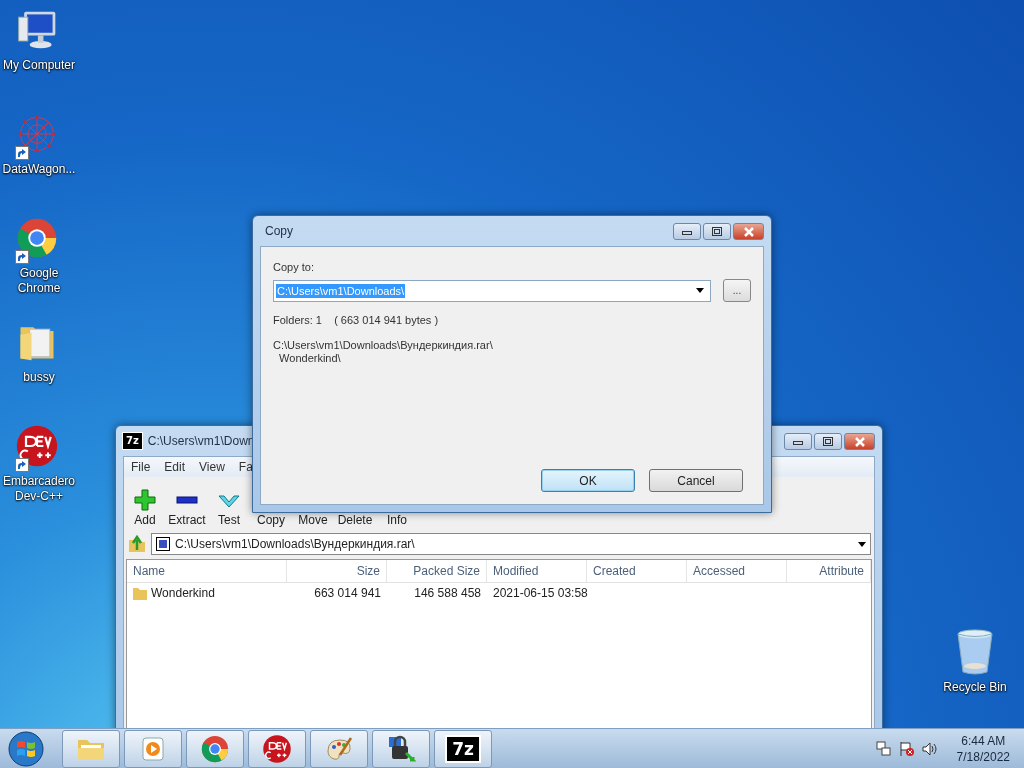  Describe the element at coordinates (397, 508) in the screenshot. I see `toolbar-button: Info` at that location.